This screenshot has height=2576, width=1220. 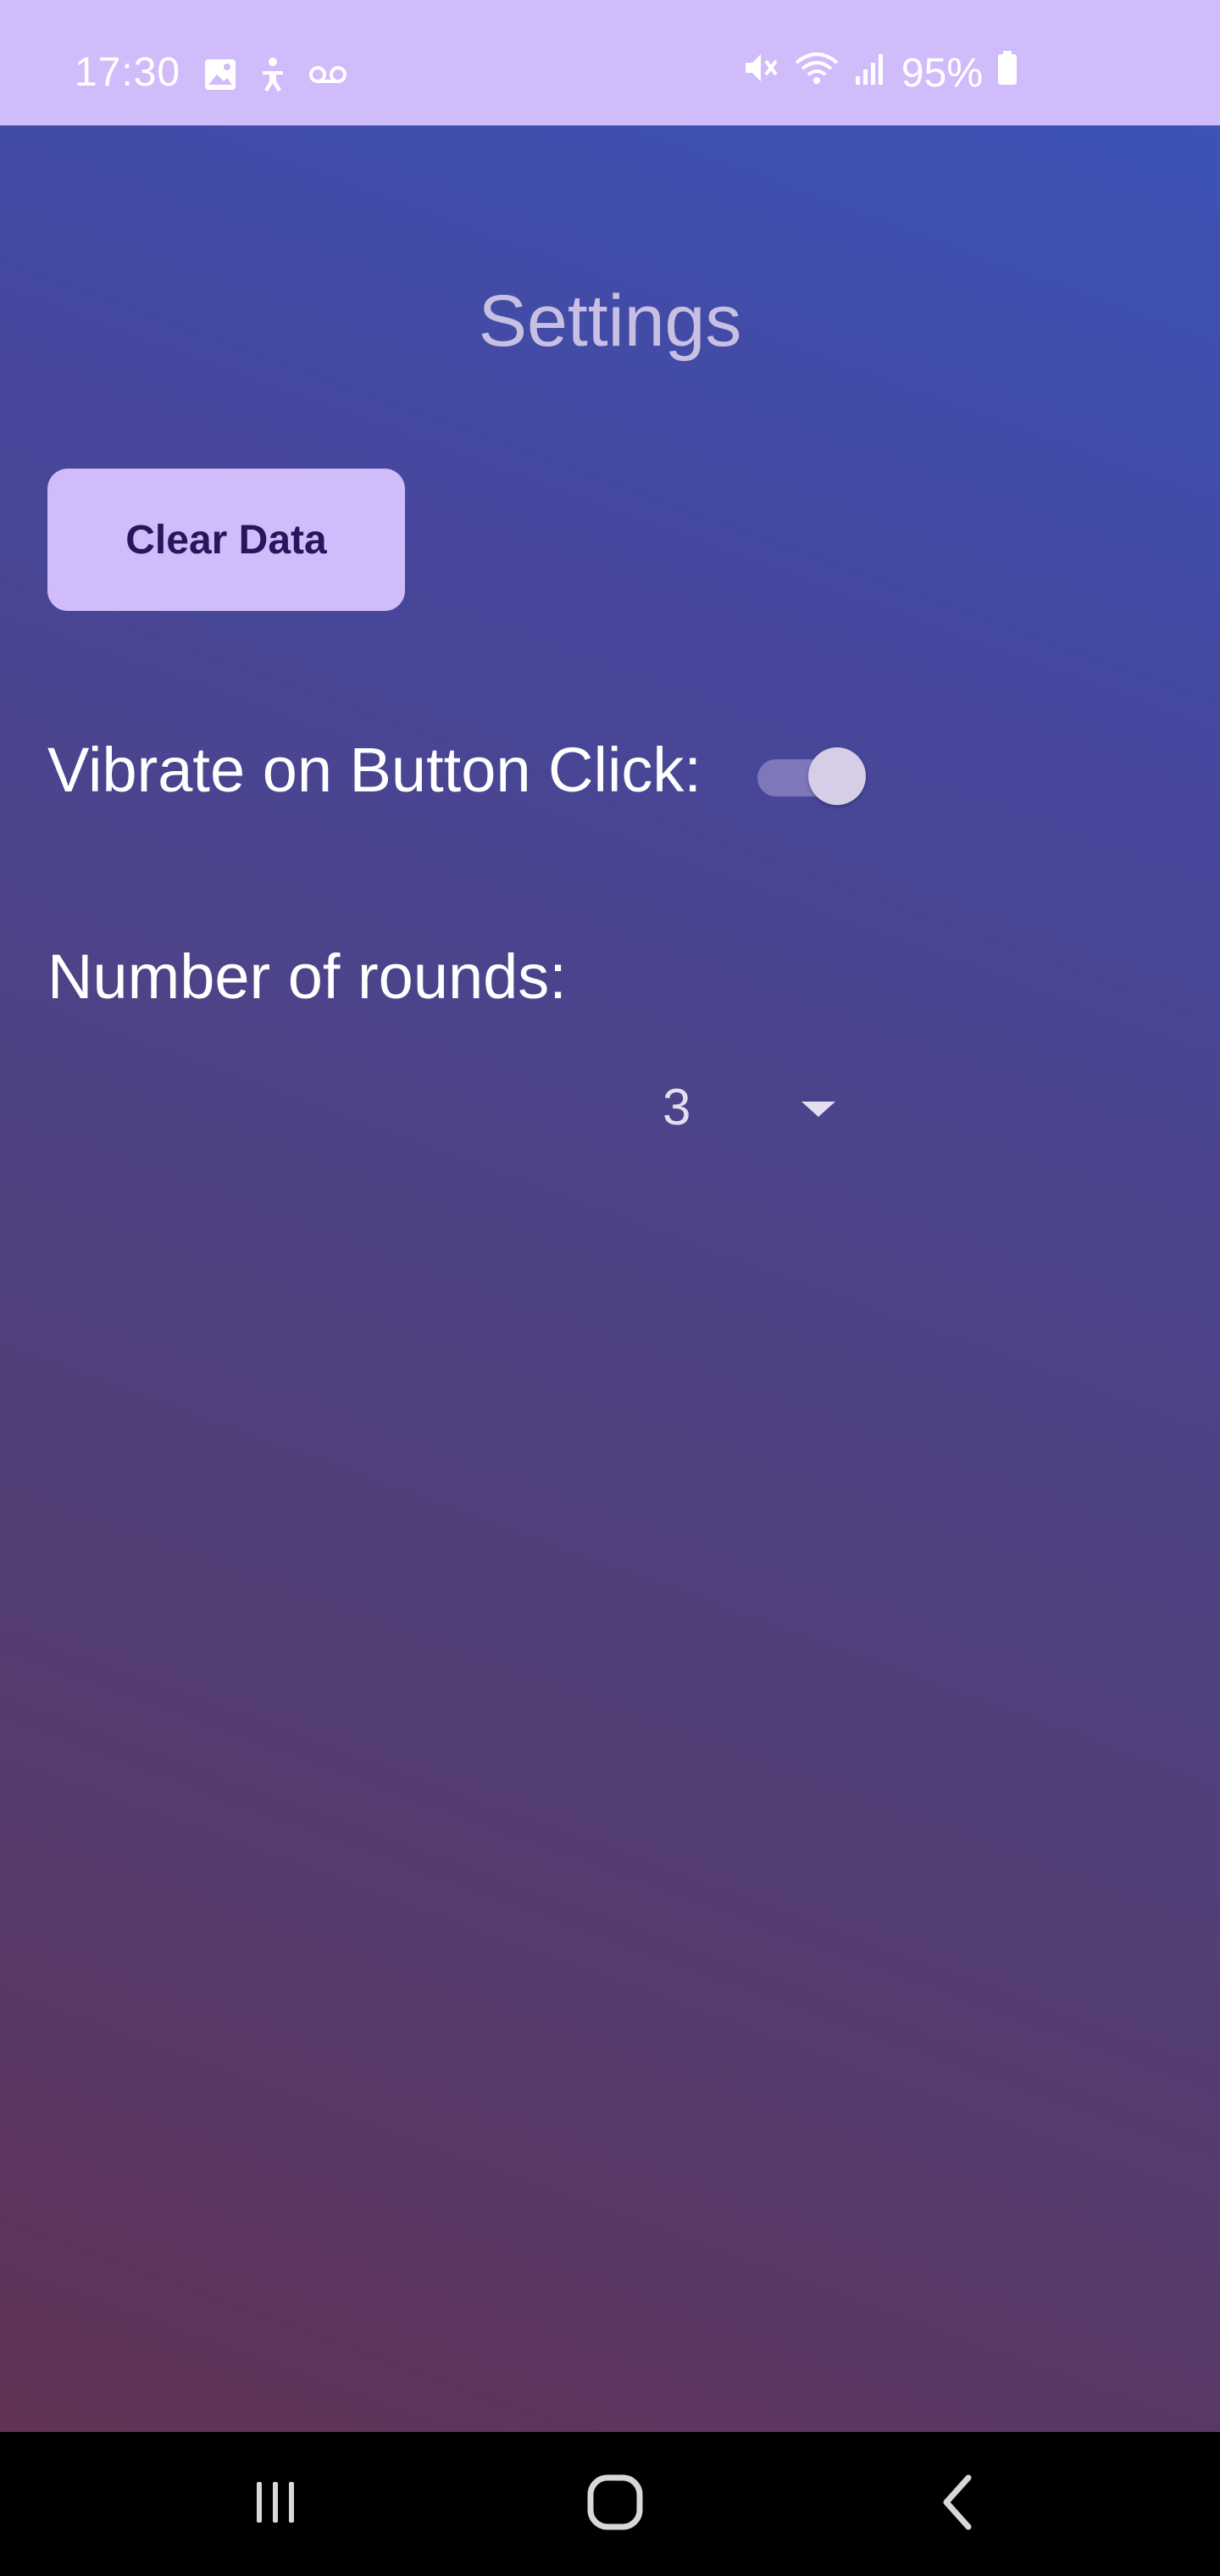 I want to click on toggle-thumb, so click(x=837, y=776).